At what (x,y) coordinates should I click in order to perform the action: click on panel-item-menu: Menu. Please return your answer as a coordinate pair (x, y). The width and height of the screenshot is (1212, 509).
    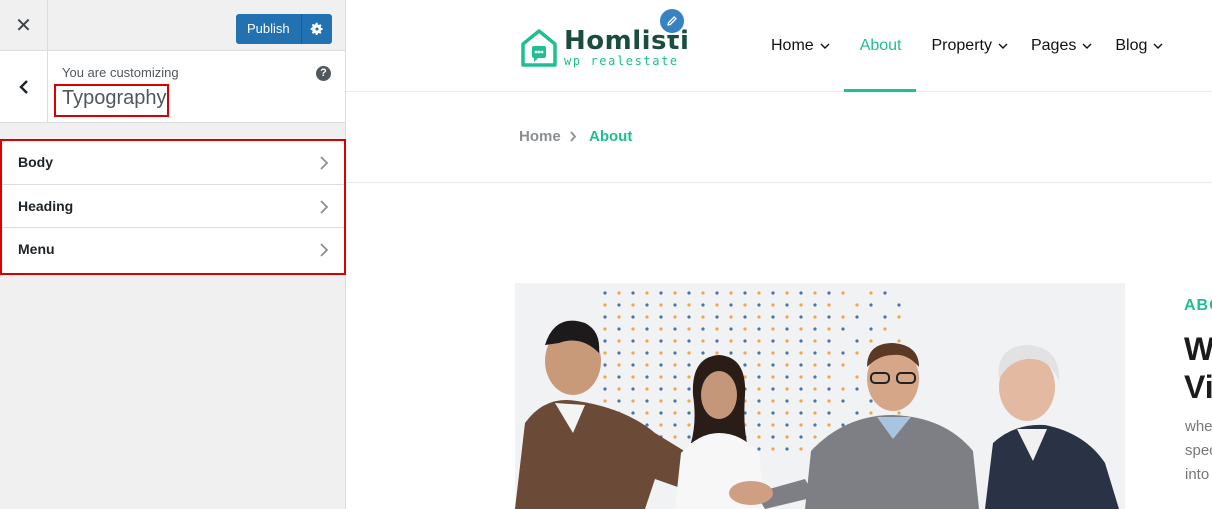
    Looking at the image, I should click on (173, 250).